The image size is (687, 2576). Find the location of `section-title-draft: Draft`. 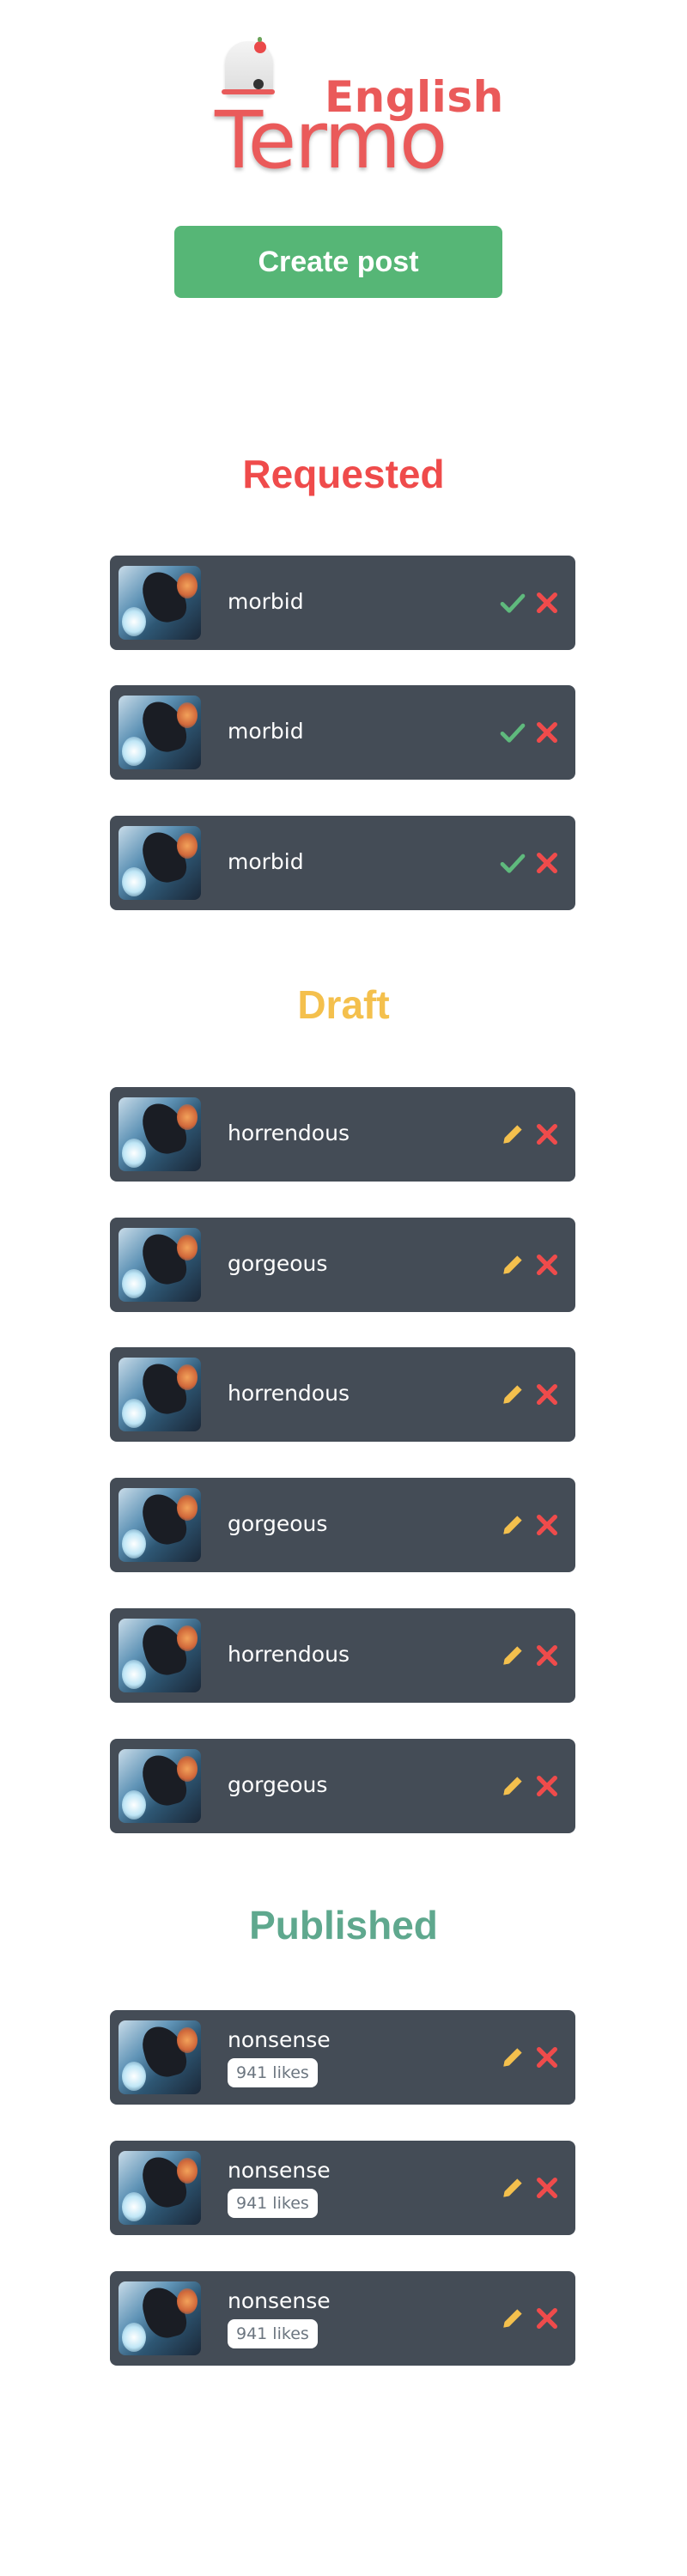

section-title-draft: Draft is located at coordinates (343, 1005).